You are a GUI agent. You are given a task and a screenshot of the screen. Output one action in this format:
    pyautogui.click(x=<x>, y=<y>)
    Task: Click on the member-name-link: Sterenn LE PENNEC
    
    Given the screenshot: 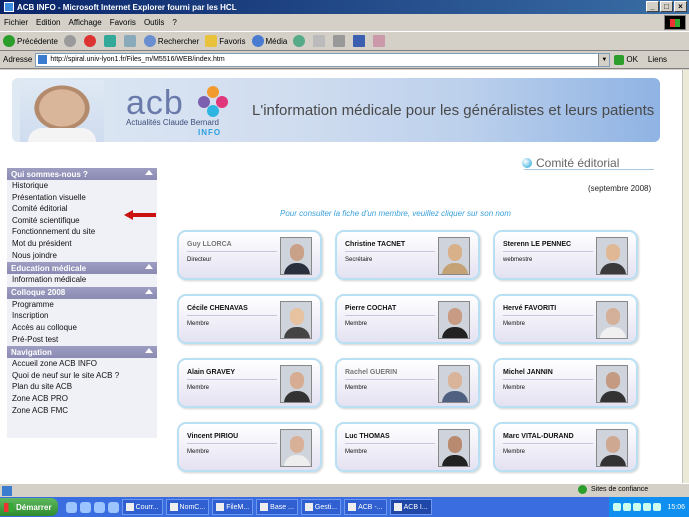 What is the action you would take?
    pyautogui.click(x=537, y=244)
    